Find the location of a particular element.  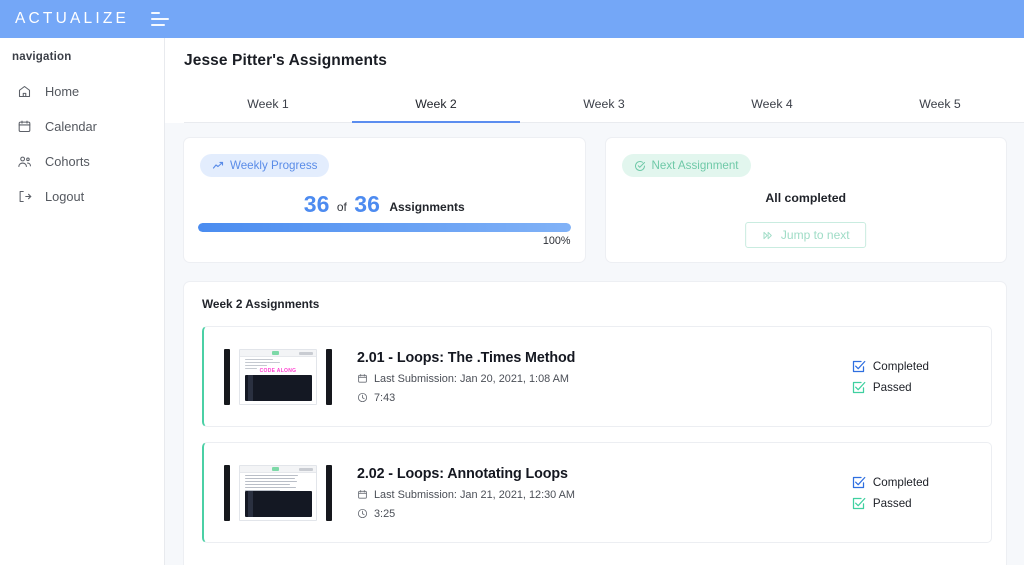

sidebar-item-label: Cohorts is located at coordinates (67, 161).